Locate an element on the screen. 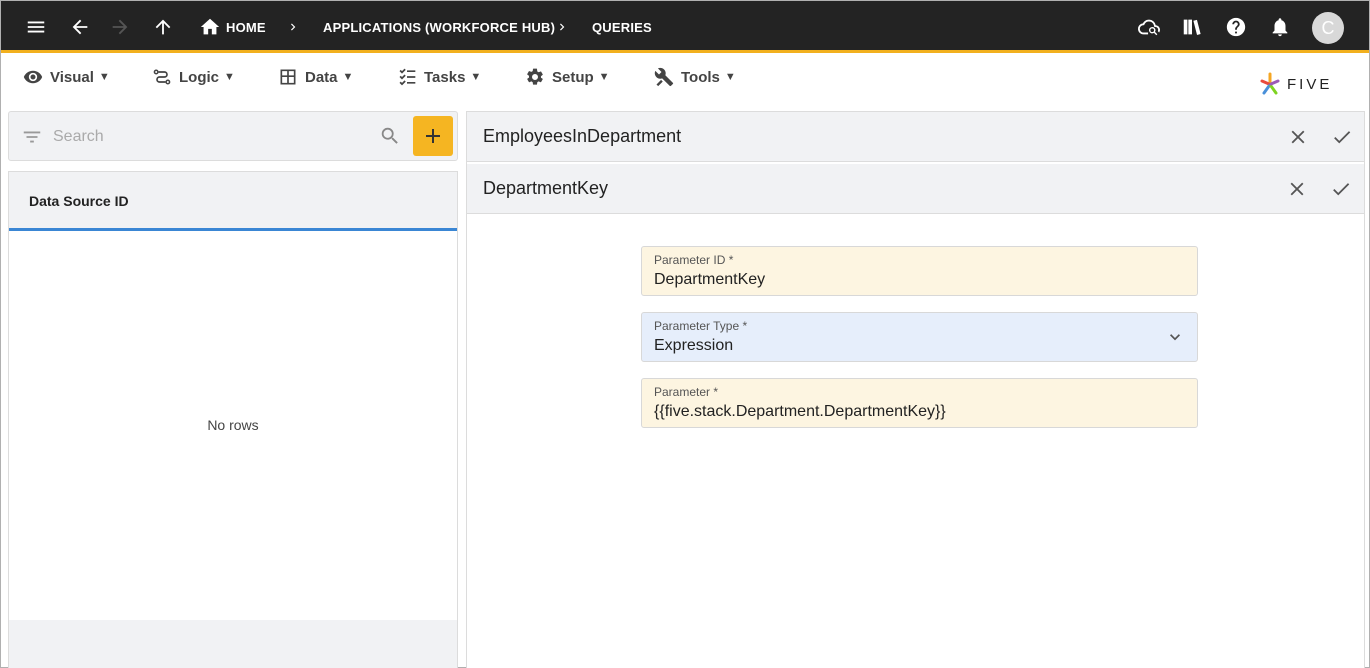 This screenshot has width=1370, height=668. column-header-data-source-id: Data Source ID is located at coordinates (79, 201).